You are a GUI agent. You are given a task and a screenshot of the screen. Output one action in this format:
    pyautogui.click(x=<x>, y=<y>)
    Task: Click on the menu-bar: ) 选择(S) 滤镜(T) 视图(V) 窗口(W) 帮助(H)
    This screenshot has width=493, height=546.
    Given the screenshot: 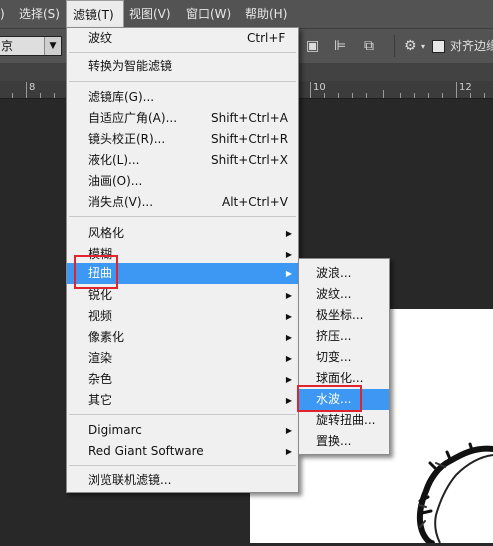 What is the action you would take?
    pyautogui.click(x=246, y=14)
    